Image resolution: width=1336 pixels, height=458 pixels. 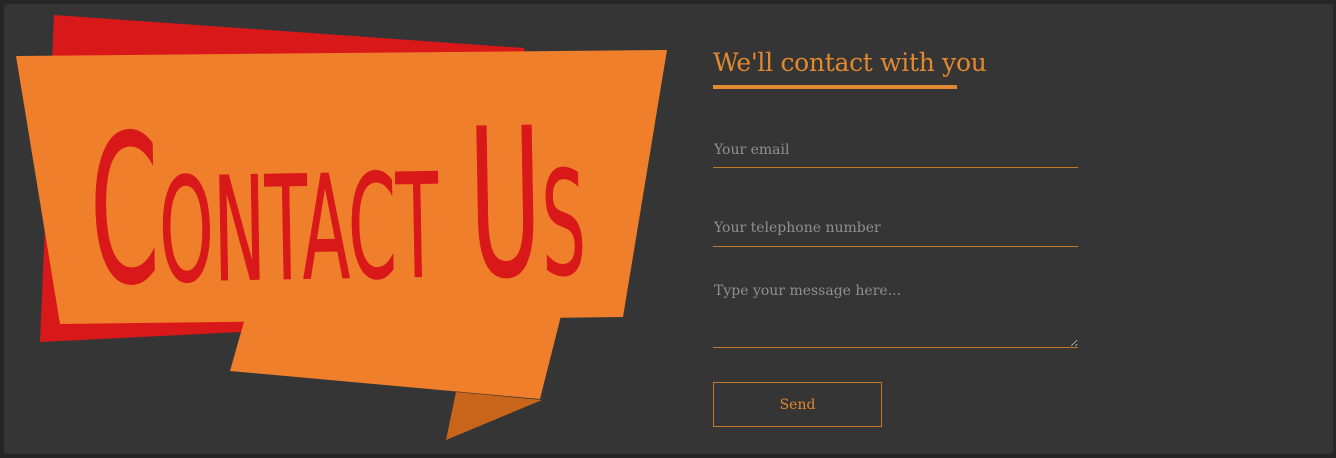 What do you see at coordinates (850, 62) in the screenshot?
I see `form-heading: We'll contact with you` at bounding box center [850, 62].